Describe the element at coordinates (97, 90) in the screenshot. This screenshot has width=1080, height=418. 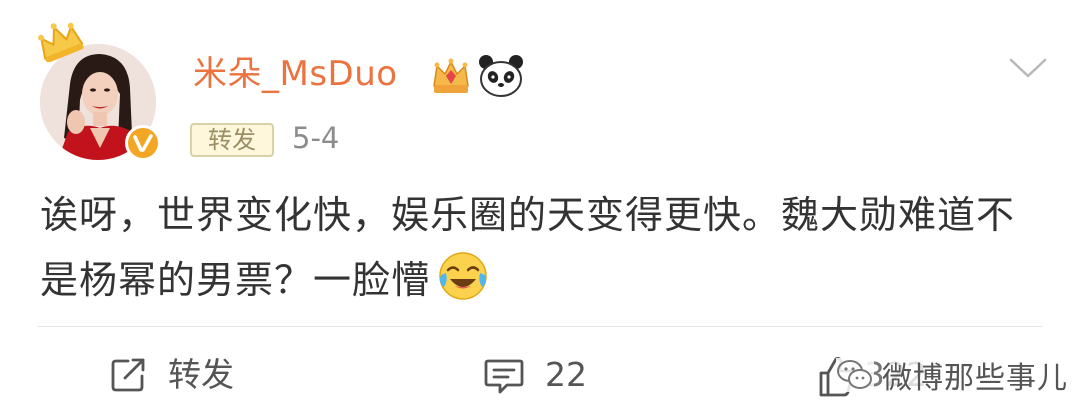
I see `avatar-container` at that location.